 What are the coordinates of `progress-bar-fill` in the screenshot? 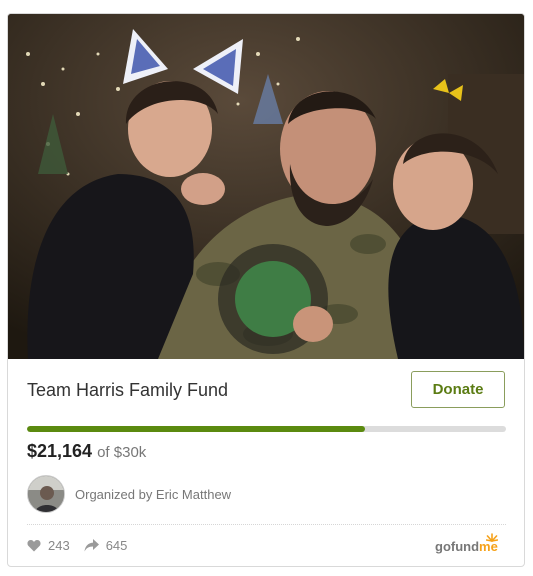 It's located at (196, 429).